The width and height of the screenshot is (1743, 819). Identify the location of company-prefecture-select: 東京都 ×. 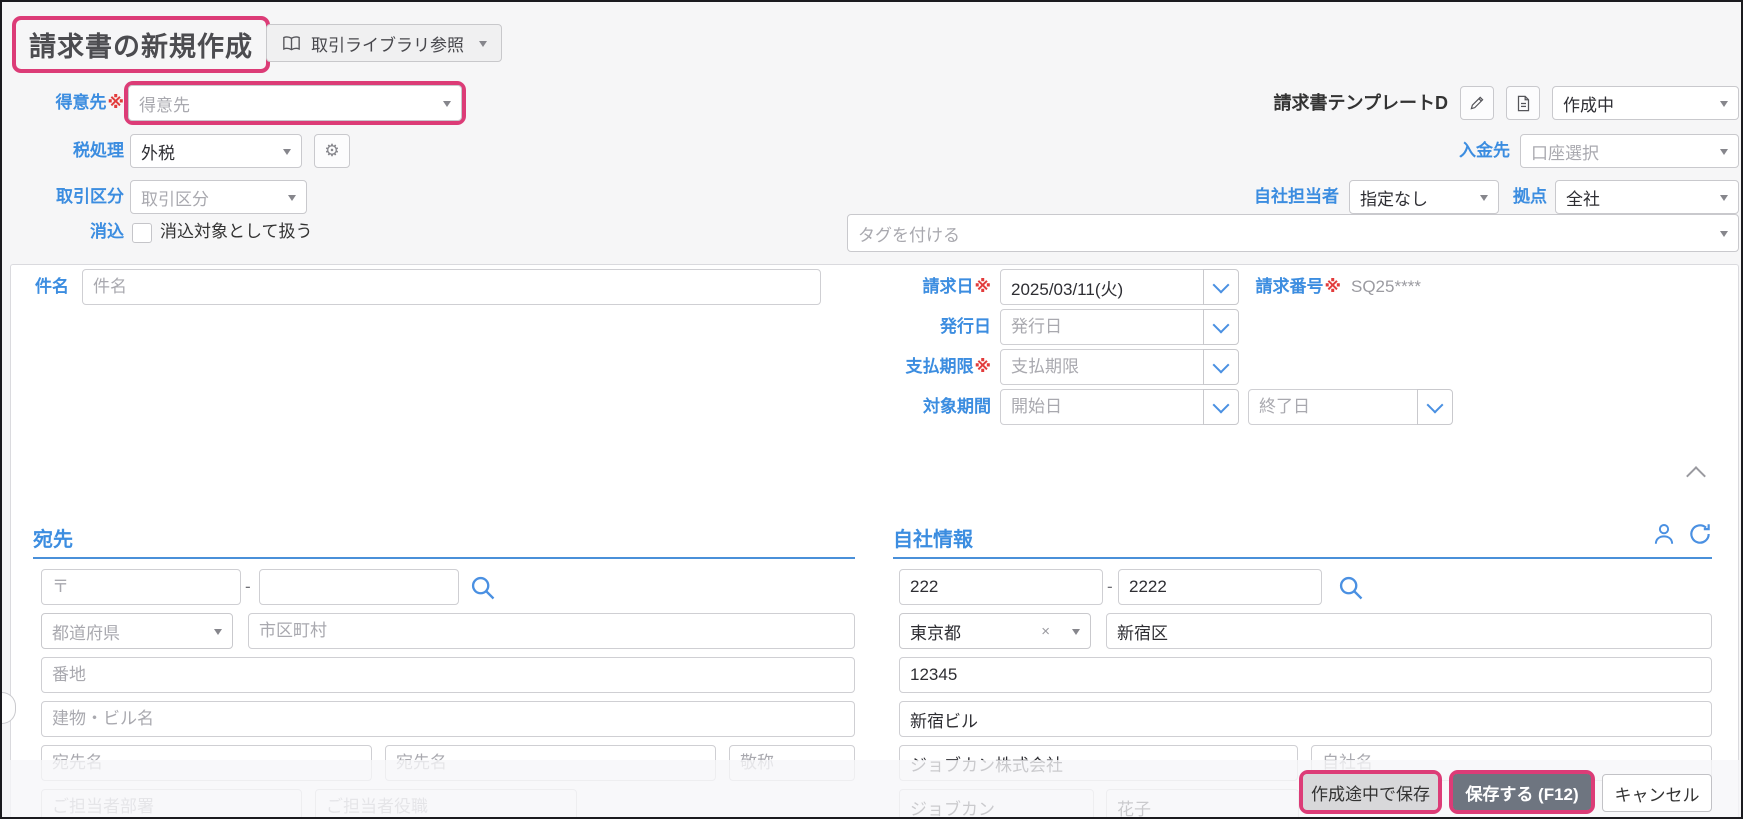
(995, 631).